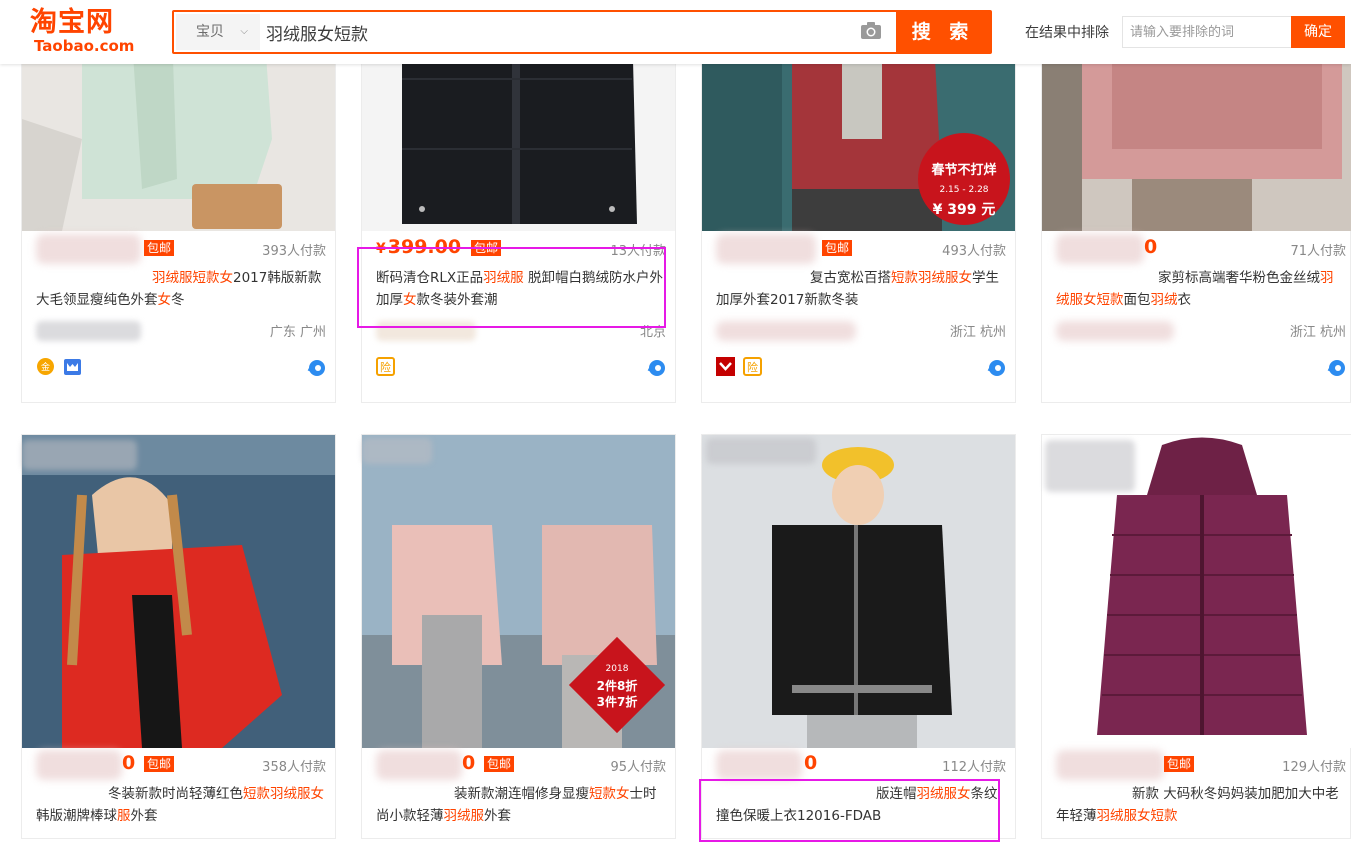  What do you see at coordinates (1201, 805) in the screenshot?
I see `product-title: 新款 大码秋冬妈妈装加肥加大中老年轻薄羽绒服女短款` at bounding box center [1201, 805].